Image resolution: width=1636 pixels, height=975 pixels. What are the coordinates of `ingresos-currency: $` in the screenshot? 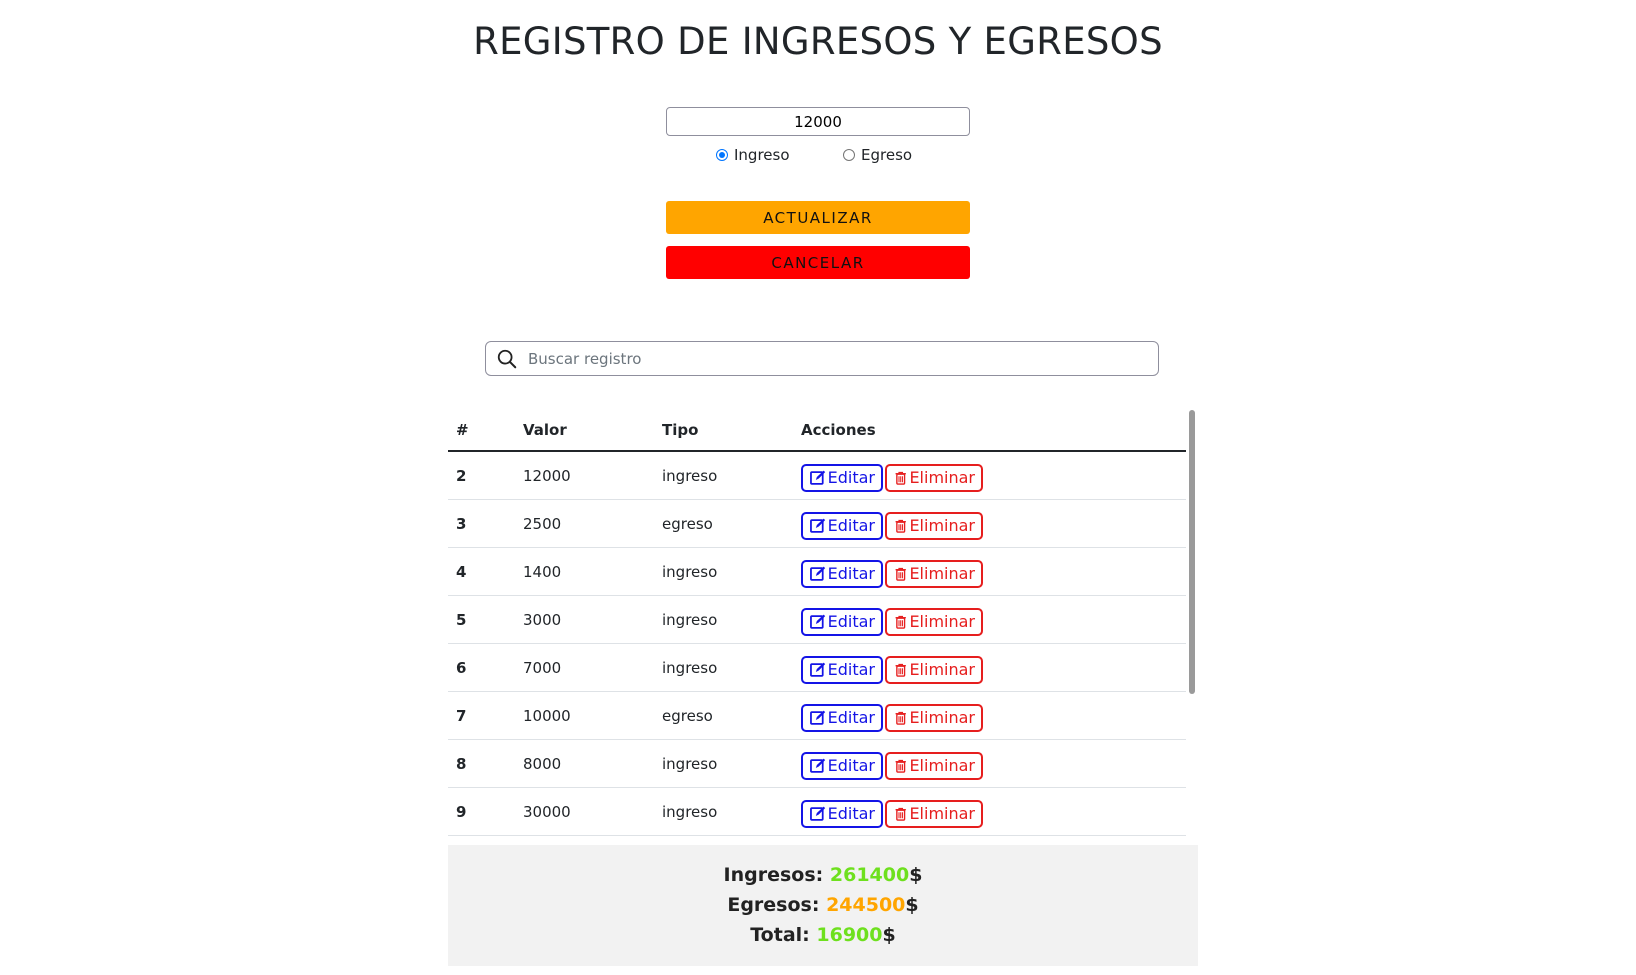 It's located at (916, 875).